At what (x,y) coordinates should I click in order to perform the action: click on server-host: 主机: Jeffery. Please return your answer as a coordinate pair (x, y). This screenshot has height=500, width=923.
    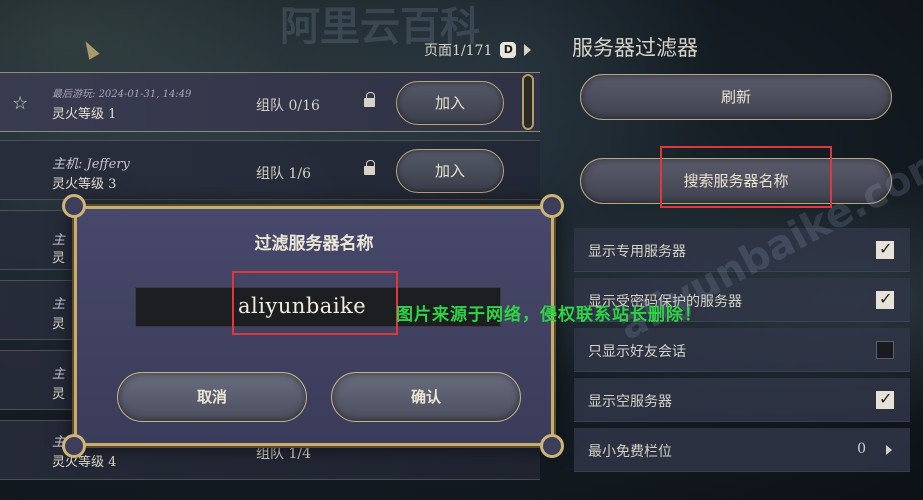
    Looking at the image, I should click on (91, 164).